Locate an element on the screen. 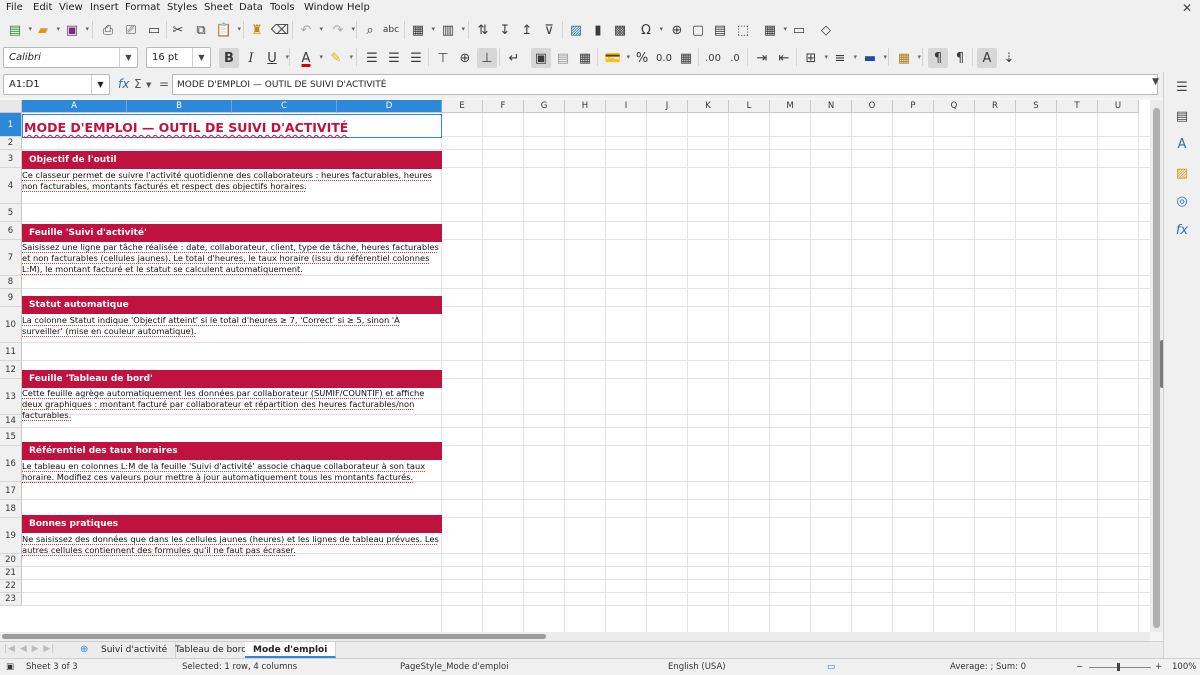 This screenshot has width=1200, height=675. sum-summary: Average: ; Sum: 0 is located at coordinates (988, 667).